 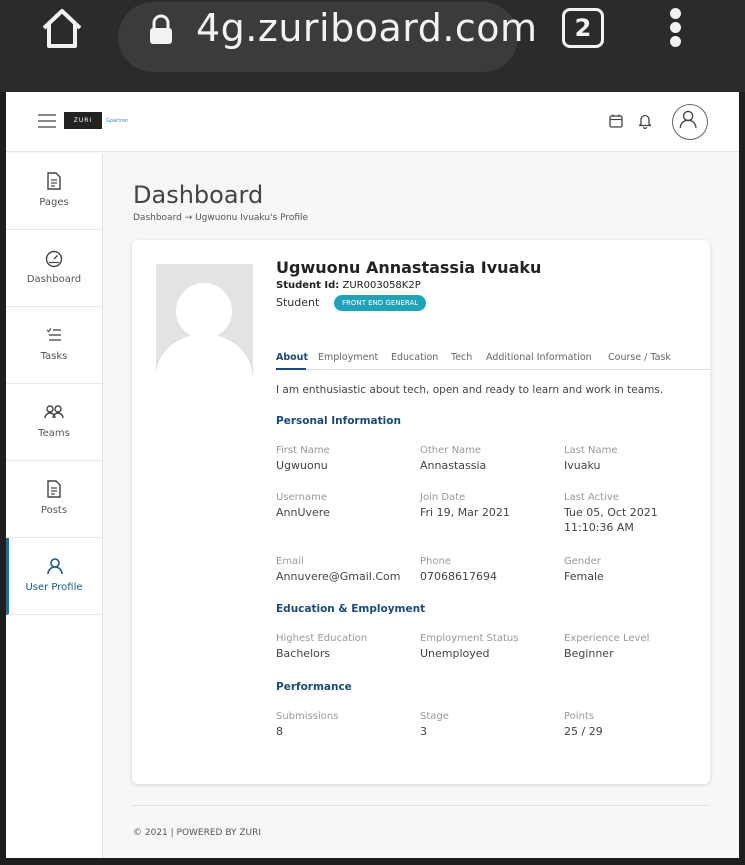 I want to click on sidebar-item-label: Posts, so click(x=54, y=510).